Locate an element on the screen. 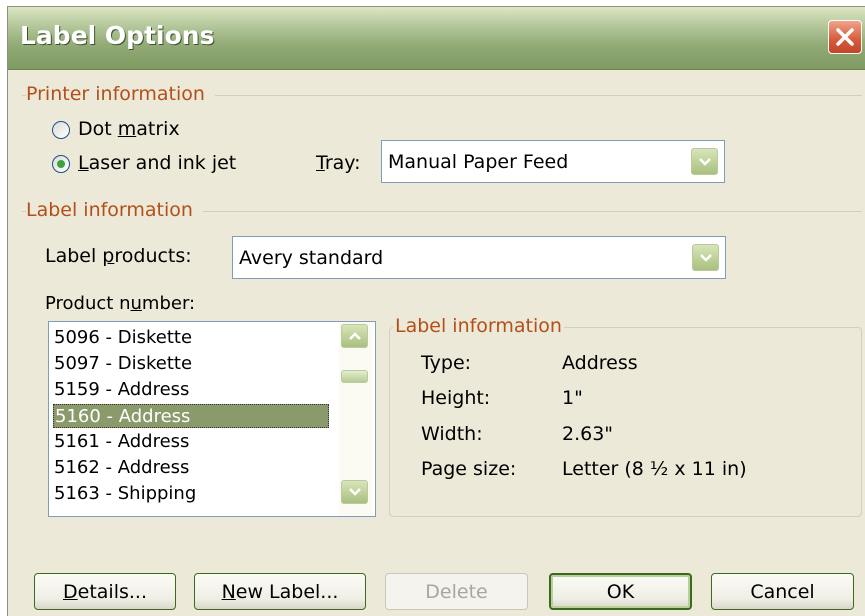 The width and height of the screenshot is (865, 616). type-label: Type: is located at coordinates (446, 363).